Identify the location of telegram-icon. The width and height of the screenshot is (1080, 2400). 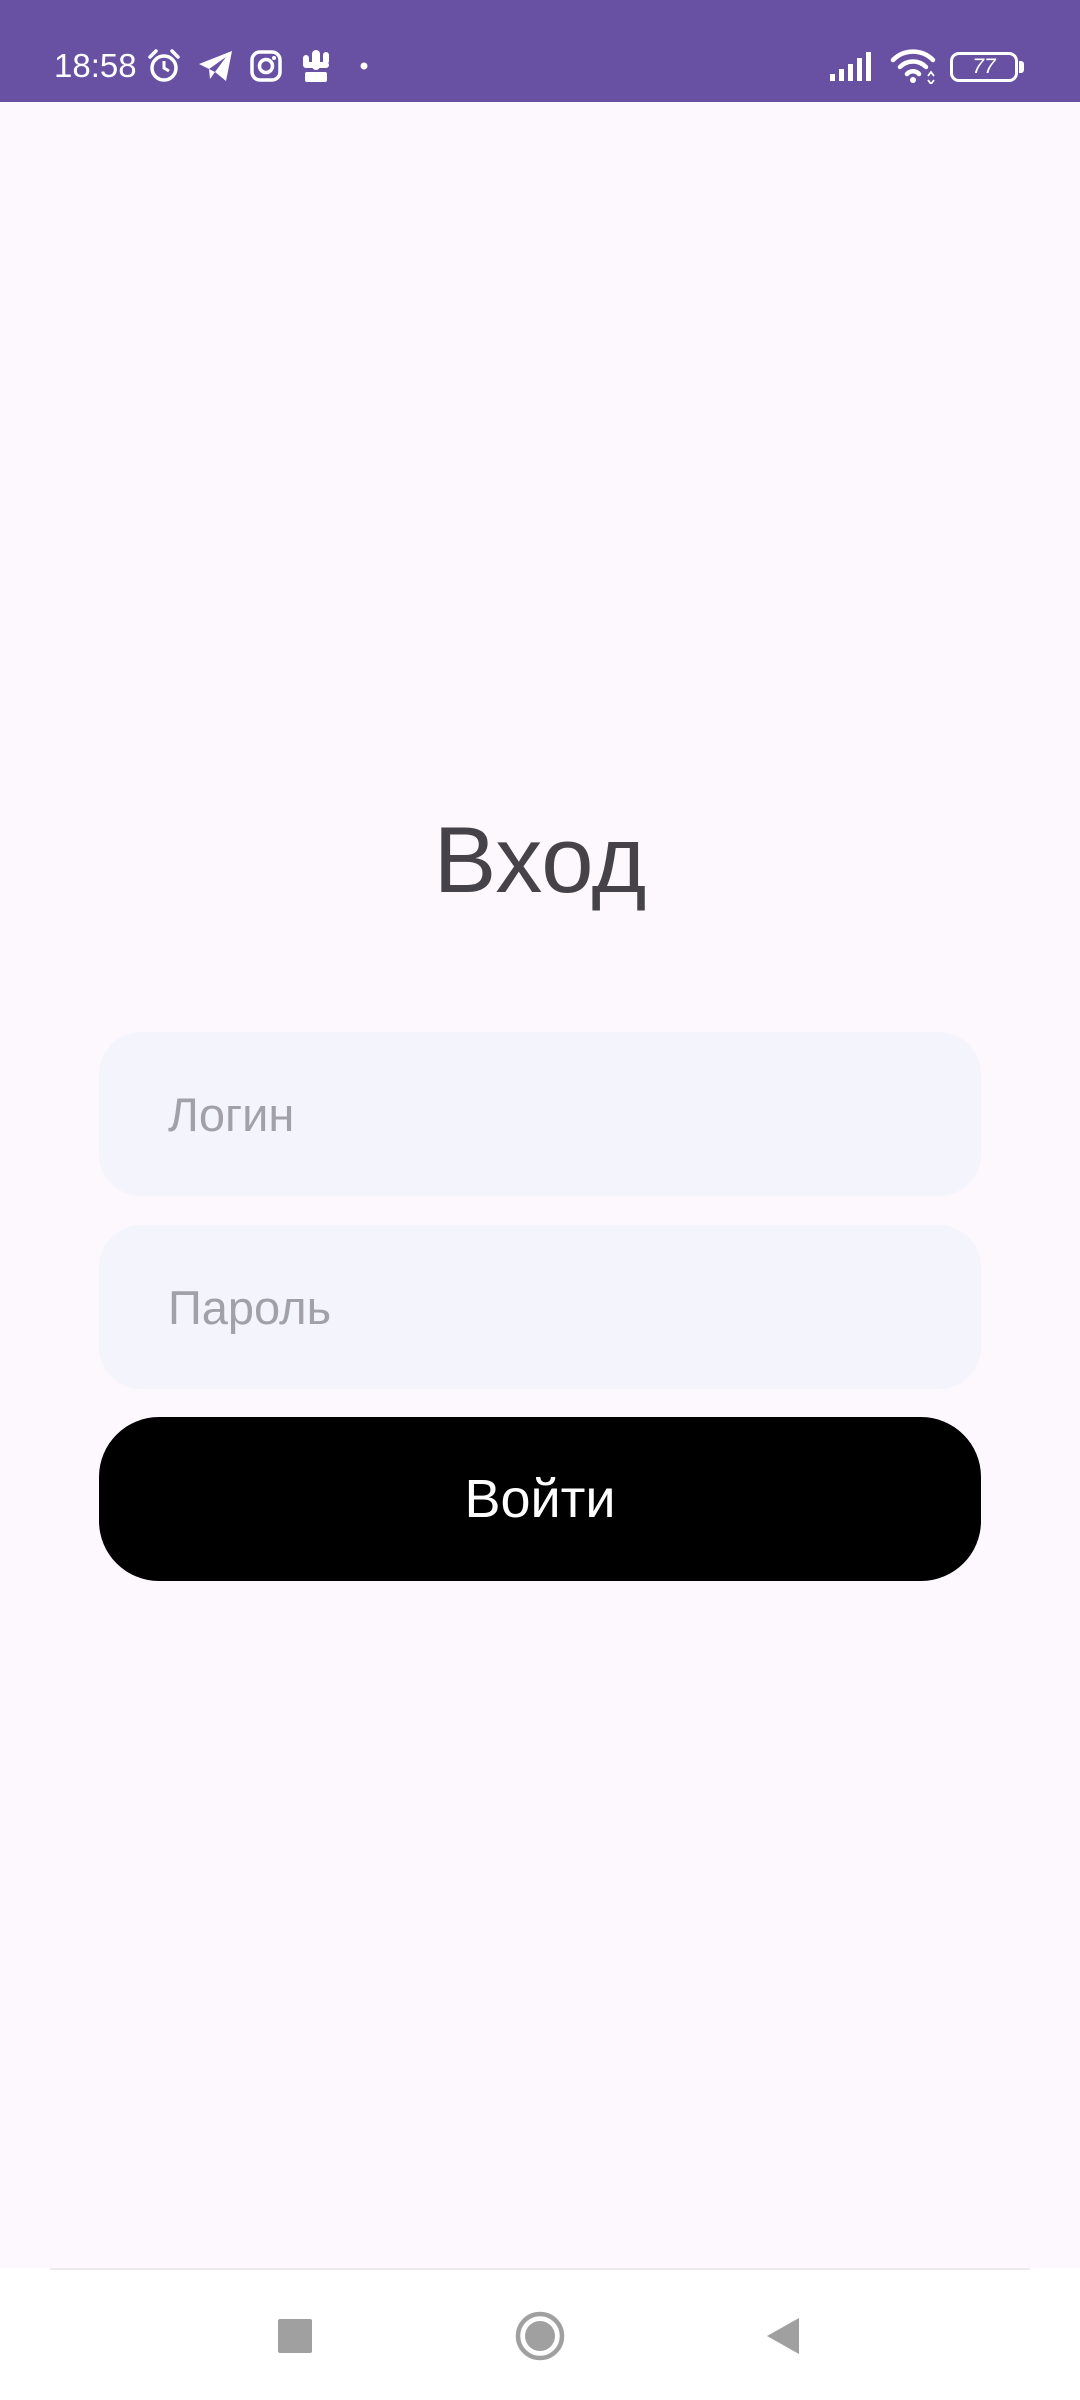
(216, 66).